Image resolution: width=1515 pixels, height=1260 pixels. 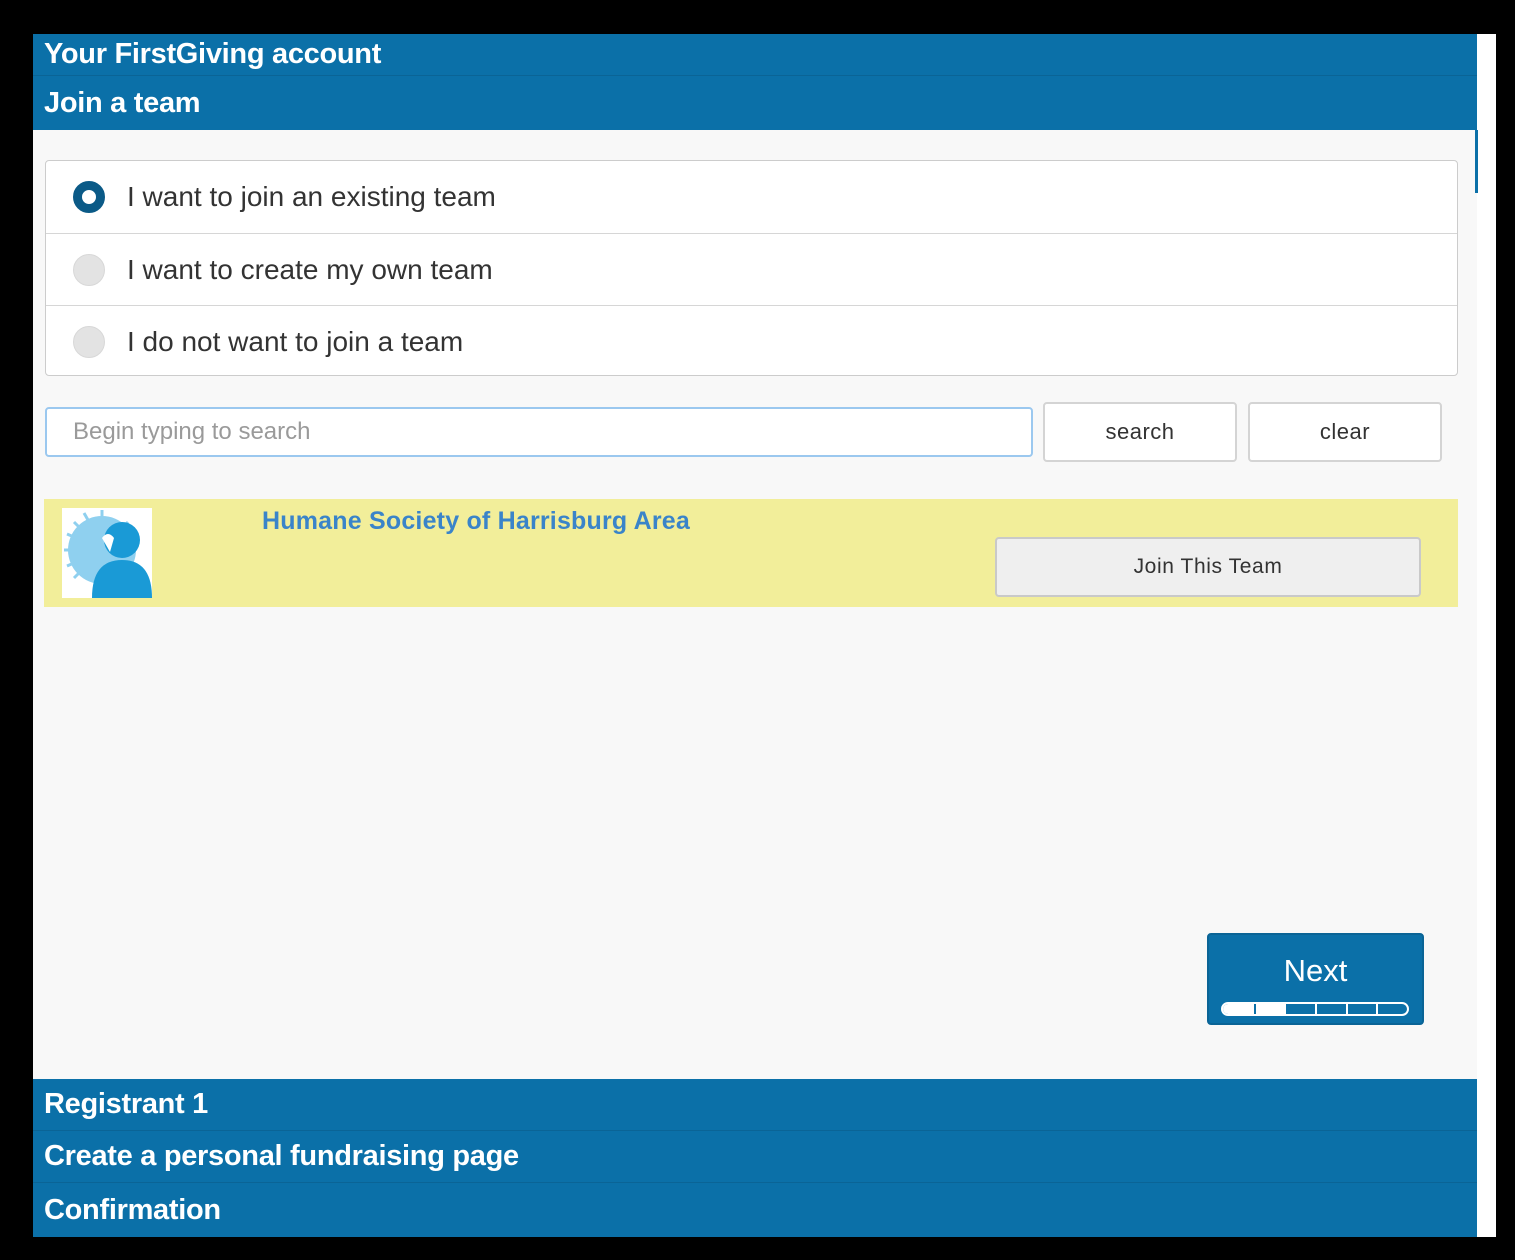 I want to click on section-label: Confirmation, so click(x=132, y=1209).